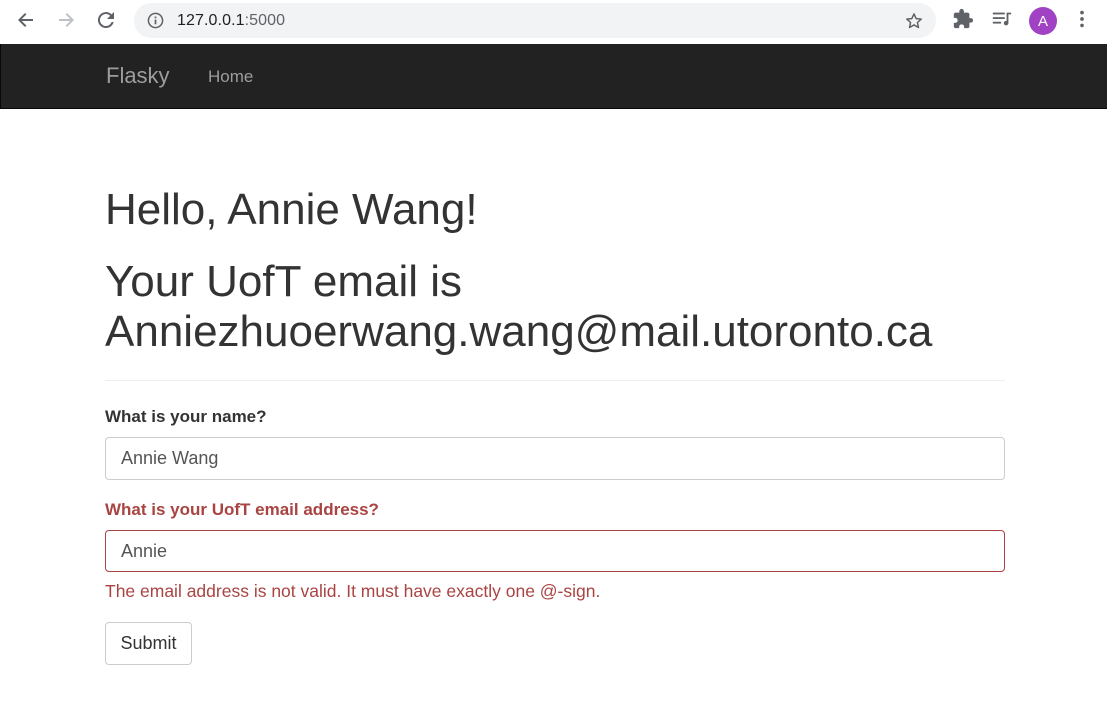 Image resolution: width=1107 pixels, height=702 pixels. Describe the element at coordinates (555, 458) in the screenshot. I see `name-input: Annie Wang` at that location.